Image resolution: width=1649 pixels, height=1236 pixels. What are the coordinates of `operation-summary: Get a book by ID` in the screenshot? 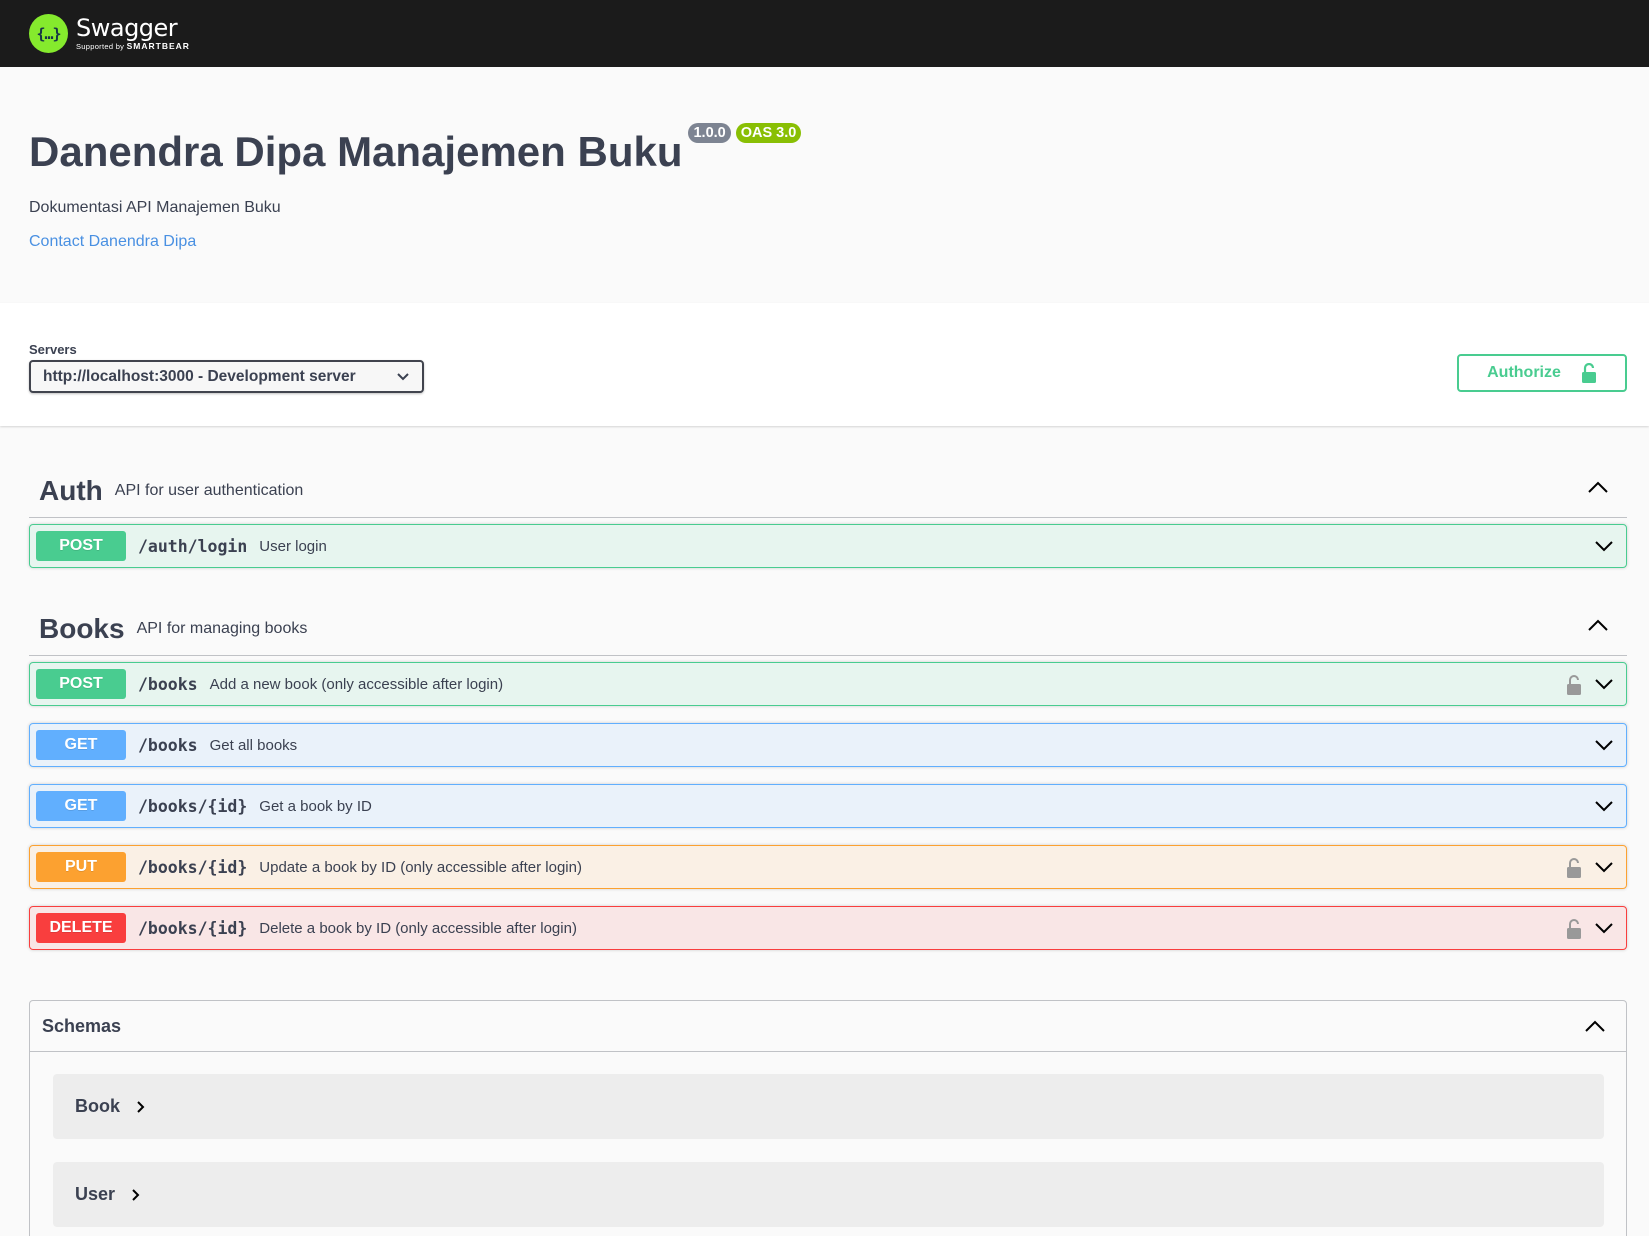 It's located at (315, 806).